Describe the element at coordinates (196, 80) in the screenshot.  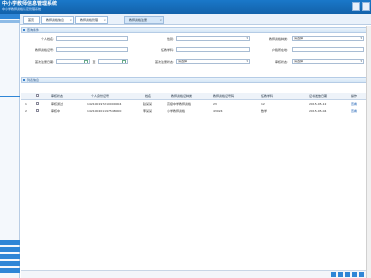
I see `list-panel-header: 列表信息` at that location.